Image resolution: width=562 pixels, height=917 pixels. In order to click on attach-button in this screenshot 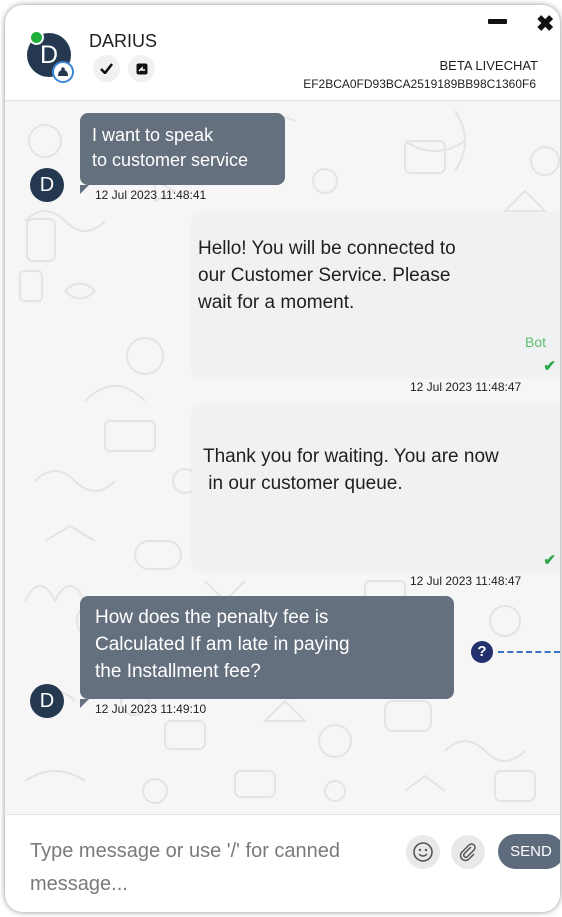, I will do `click(468, 852)`.